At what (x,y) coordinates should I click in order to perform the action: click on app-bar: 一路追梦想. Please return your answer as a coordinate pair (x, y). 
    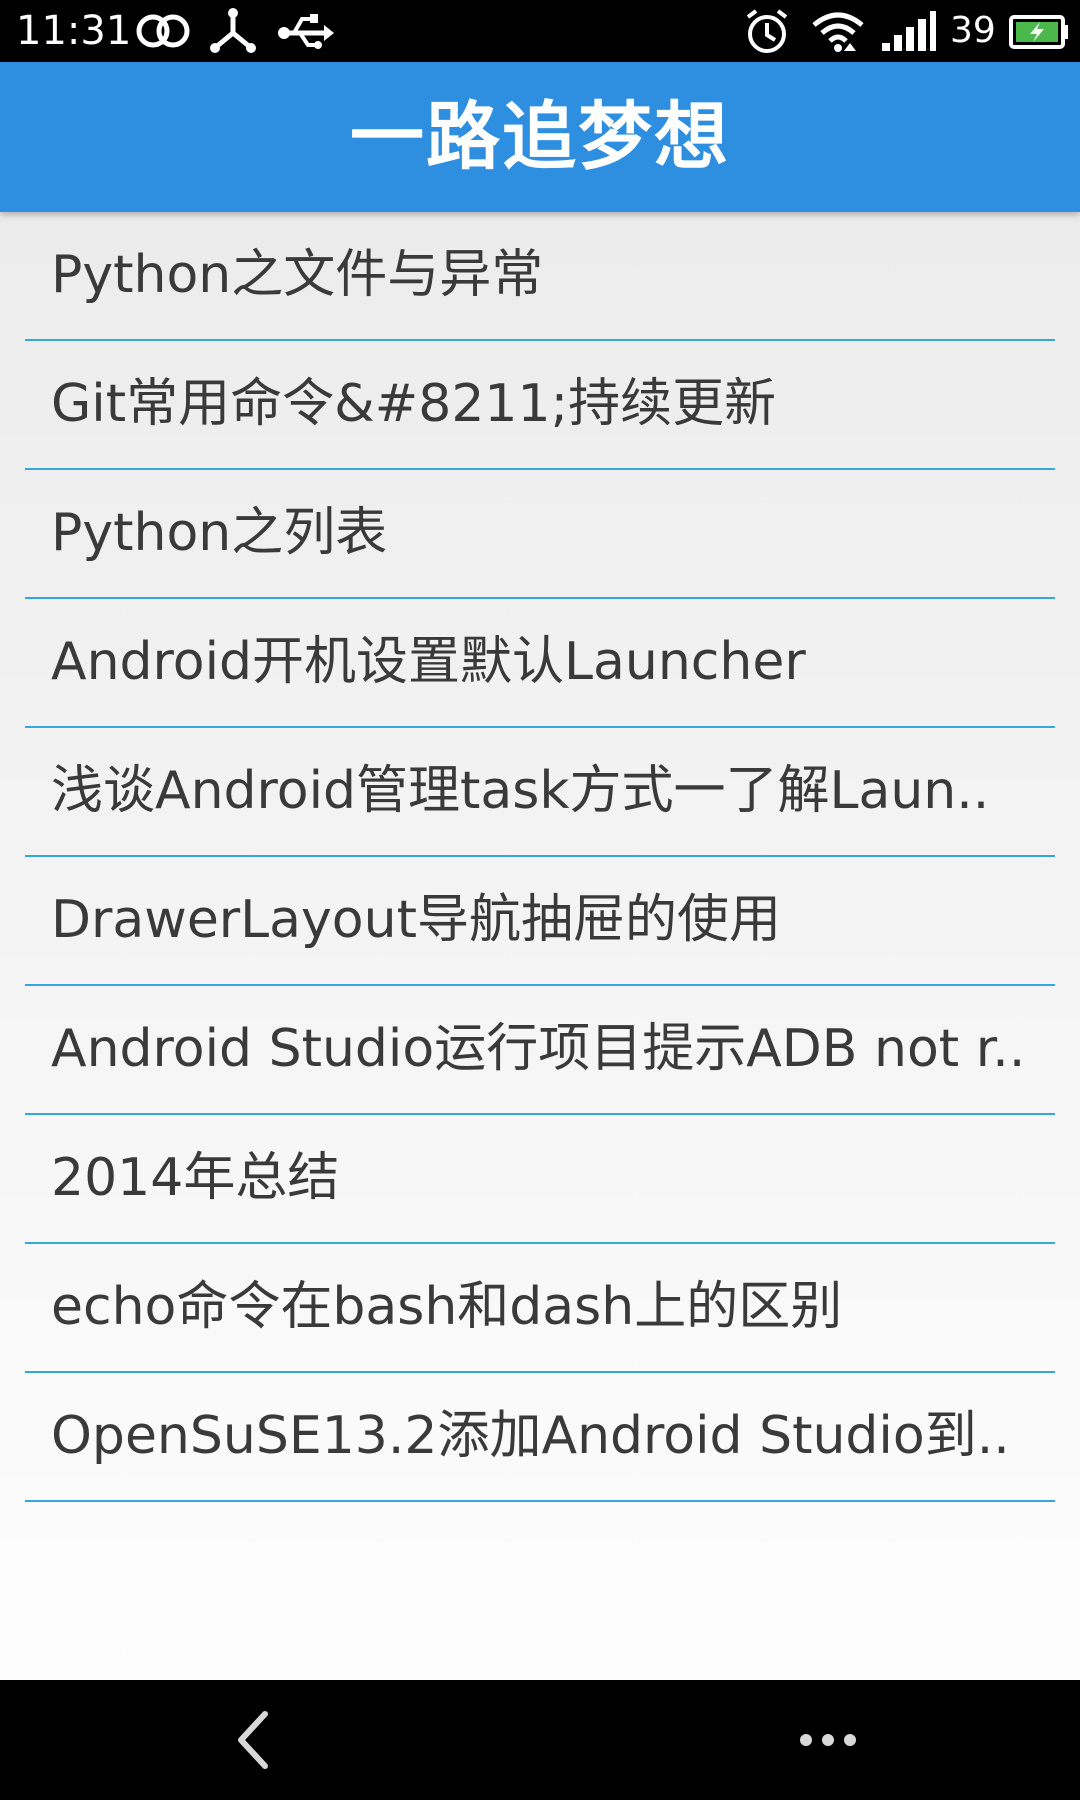
    Looking at the image, I should click on (540, 137).